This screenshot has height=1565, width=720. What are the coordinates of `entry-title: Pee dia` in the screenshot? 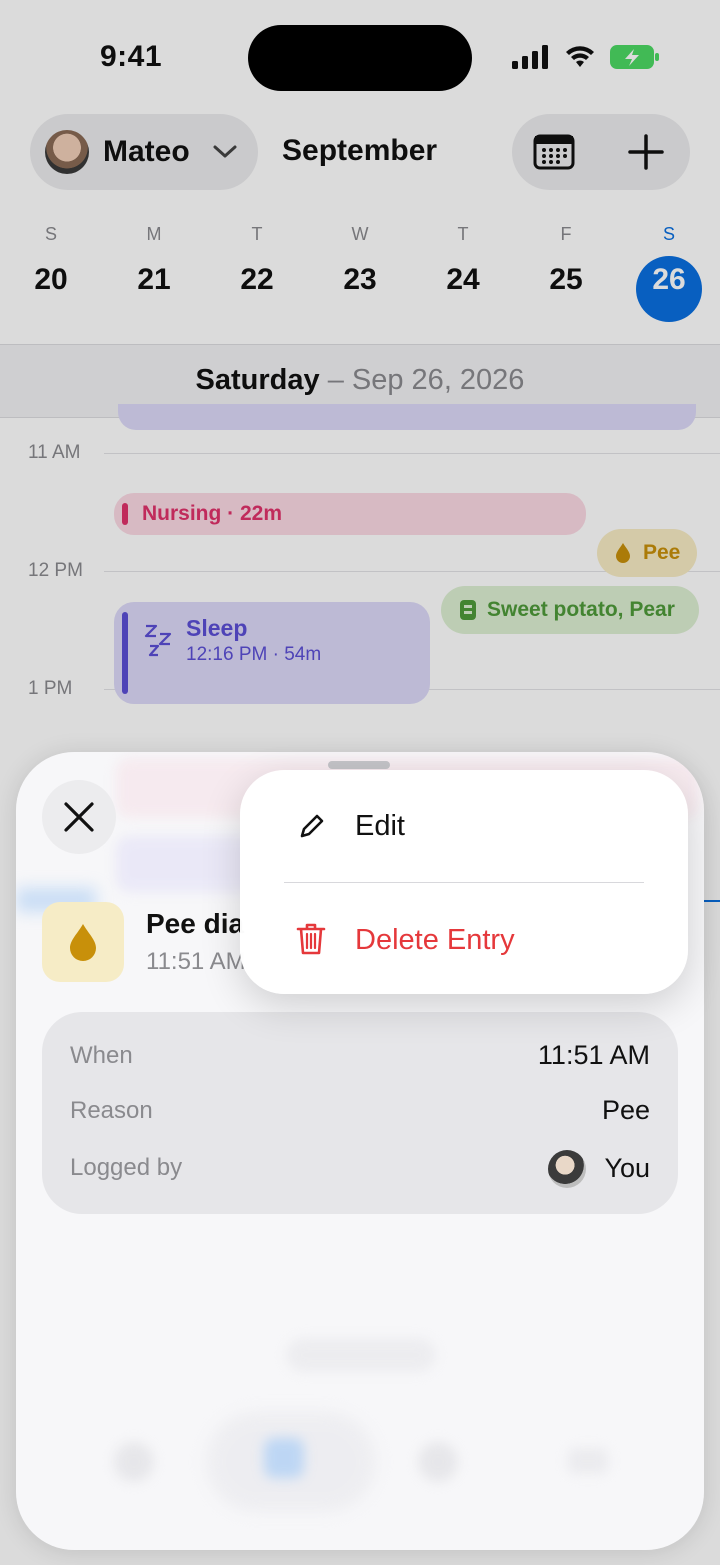 It's located at (195, 923).